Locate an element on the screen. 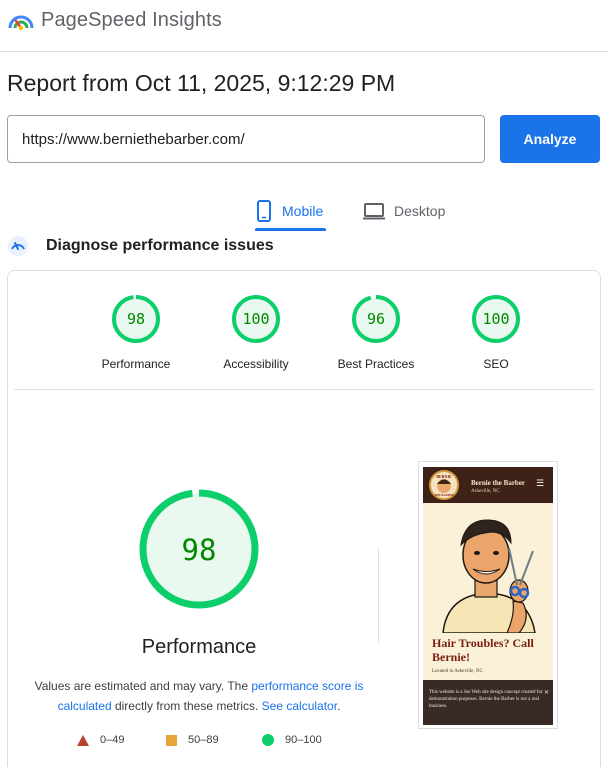 This screenshot has height=767, width=608. tab-mobile: Mobile is located at coordinates (291, 211).